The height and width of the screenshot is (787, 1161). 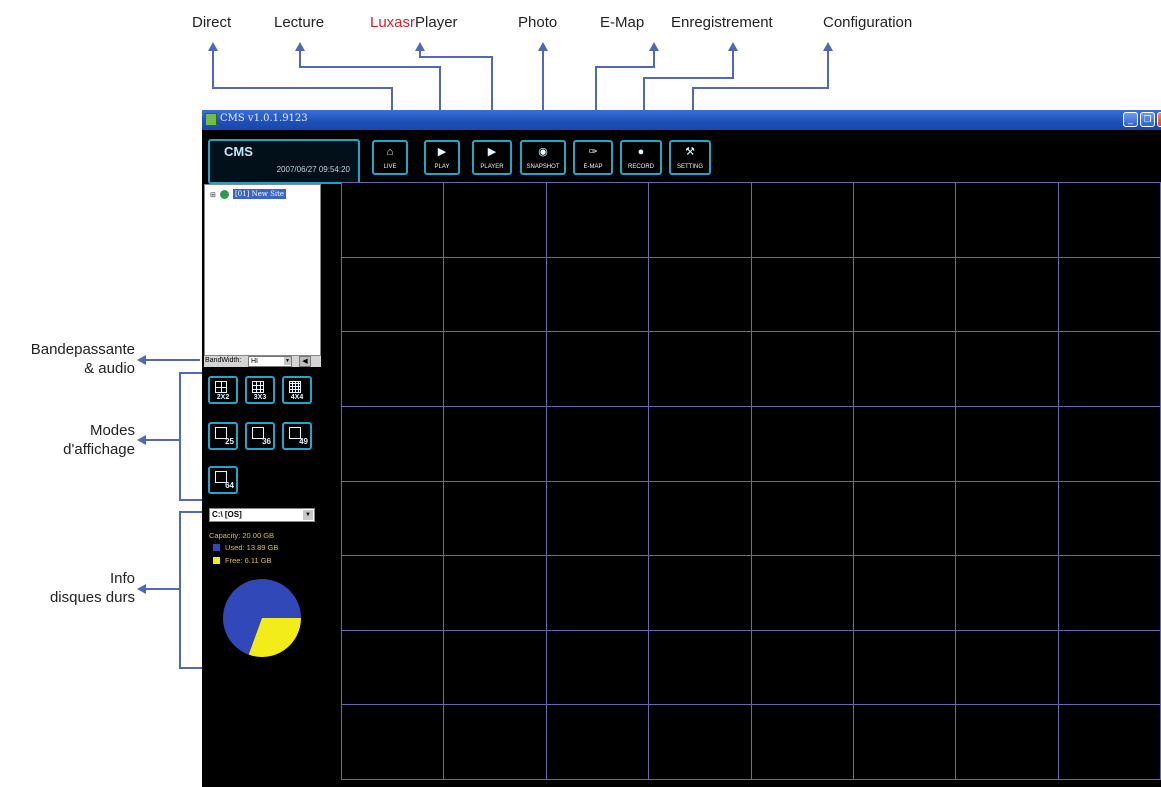 What do you see at coordinates (223, 480) in the screenshot?
I see `mode-64-button: 64` at bounding box center [223, 480].